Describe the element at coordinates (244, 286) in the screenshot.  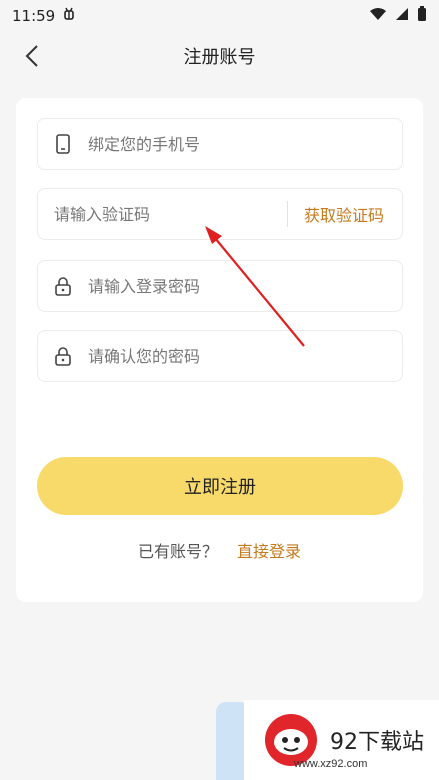
I see `password-input` at that location.